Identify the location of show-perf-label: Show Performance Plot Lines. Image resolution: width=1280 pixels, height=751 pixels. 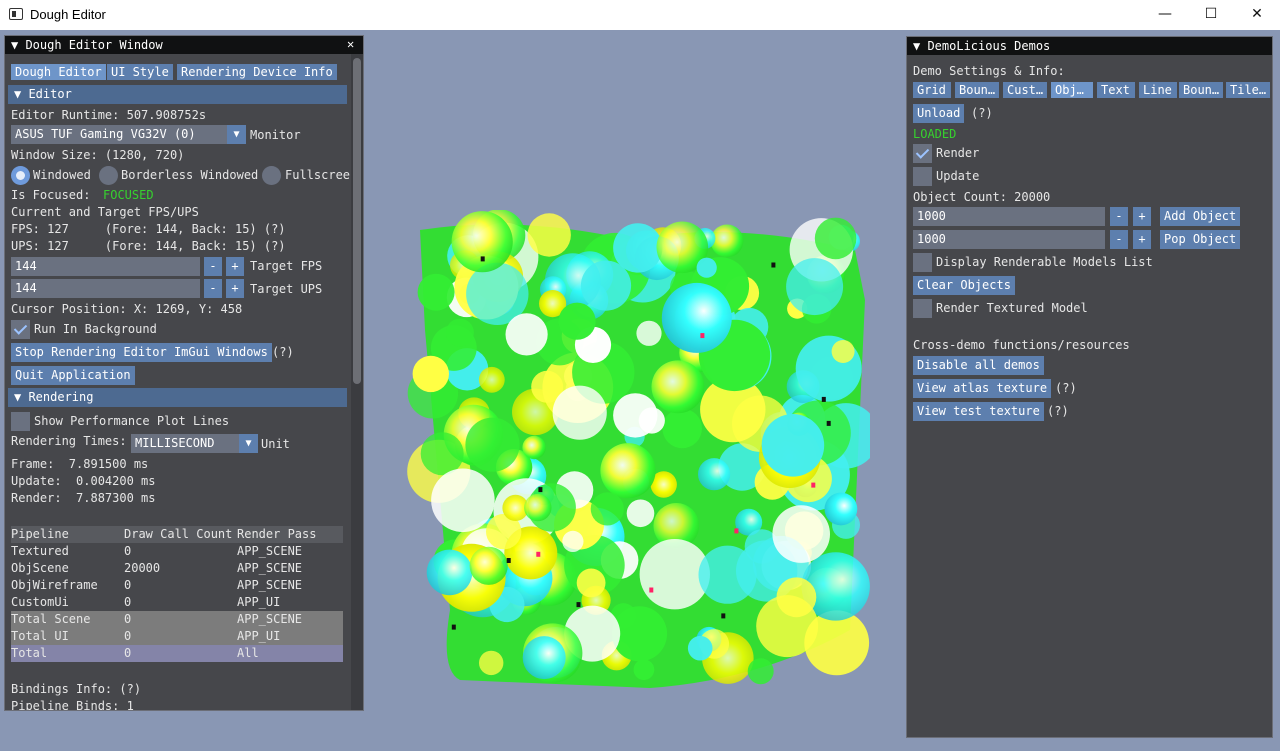
(132, 421).